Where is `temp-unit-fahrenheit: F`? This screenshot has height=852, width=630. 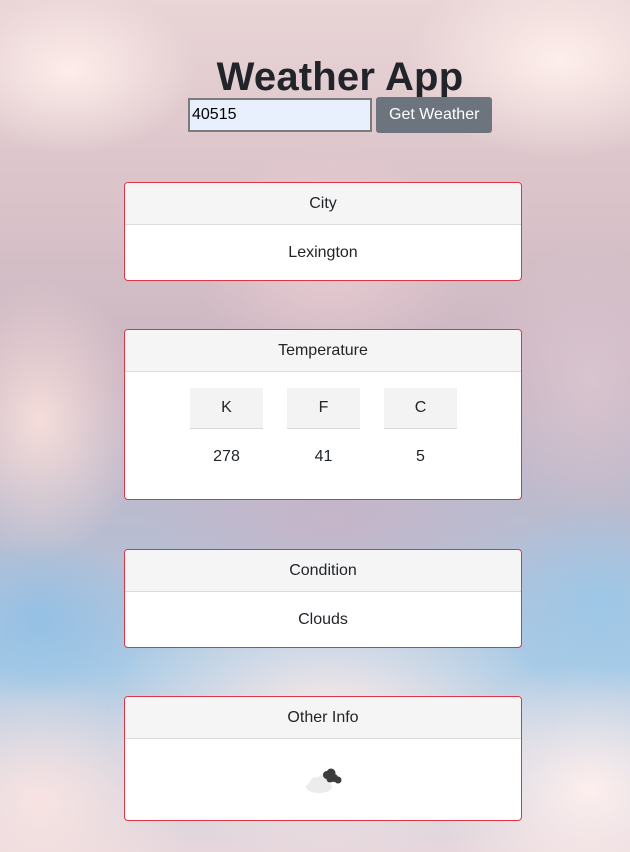
temp-unit-fahrenheit: F is located at coordinates (323, 408).